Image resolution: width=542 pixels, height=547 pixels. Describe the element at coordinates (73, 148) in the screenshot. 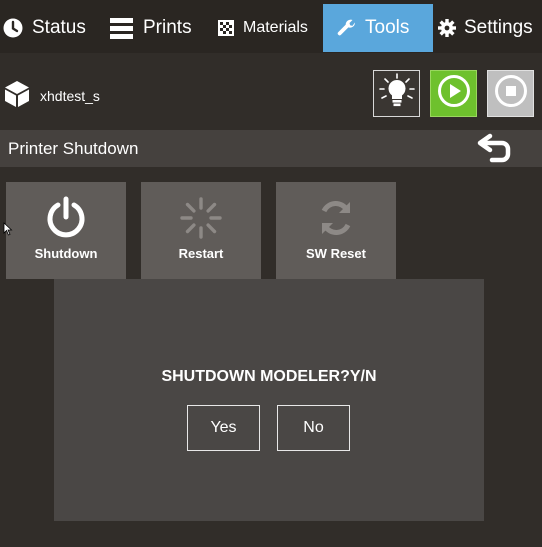

I see `page-title: Printer Shutdown` at that location.